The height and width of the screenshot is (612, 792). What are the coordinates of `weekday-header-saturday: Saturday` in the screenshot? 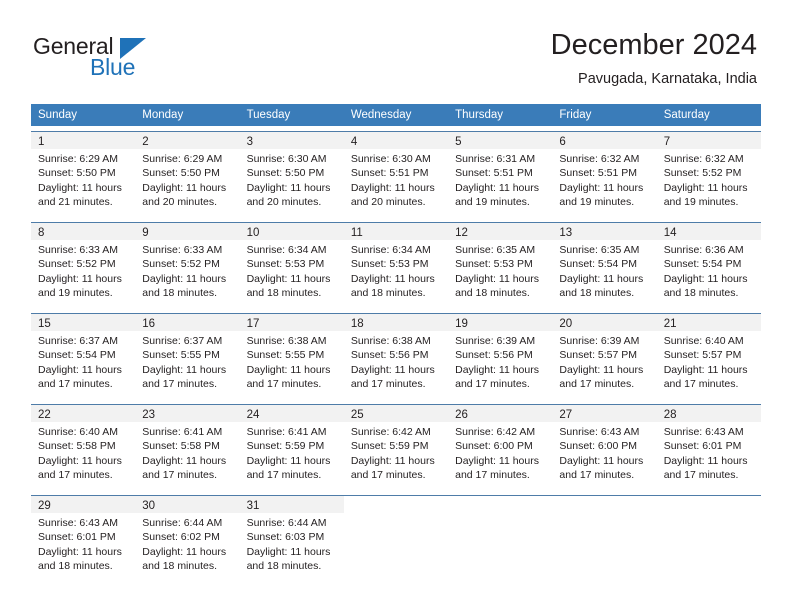 It's located at (686, 115).